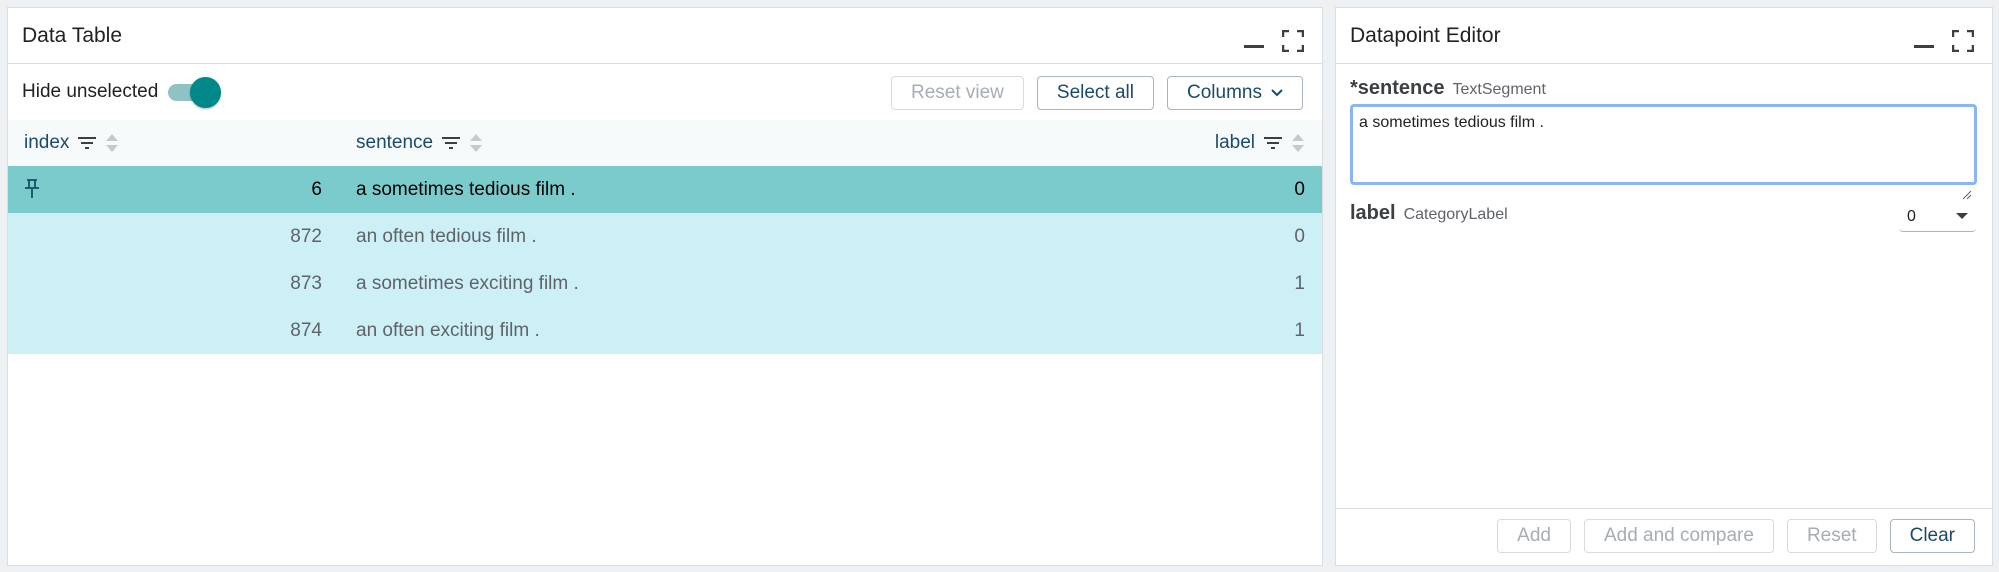 Image resolution: width=1999 pixels, height=572 pixels. What do you see at coordinates (1678, 536) in the screenshot?
I see `add-and-compare-button: Add and compare` at bounding box center [1678, 536].